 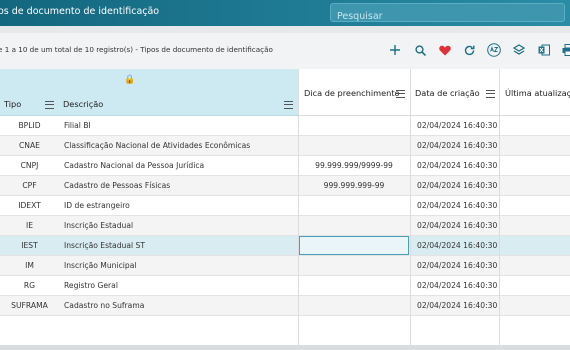 I want to click on cell-tipo: CPF, so click(x=29, y=185).